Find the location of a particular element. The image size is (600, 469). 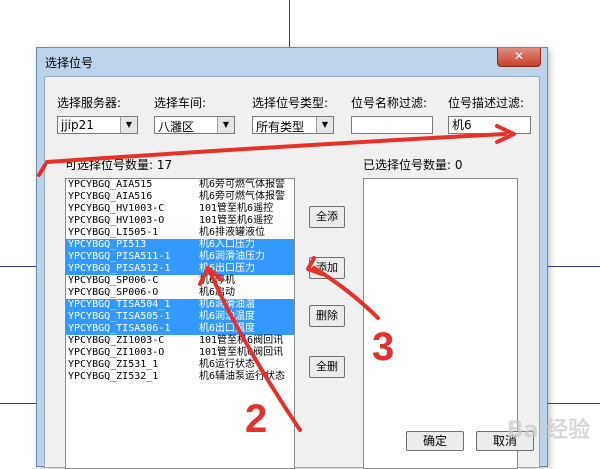

annotation-number-3: 3 is located at coordinates (383, 347).